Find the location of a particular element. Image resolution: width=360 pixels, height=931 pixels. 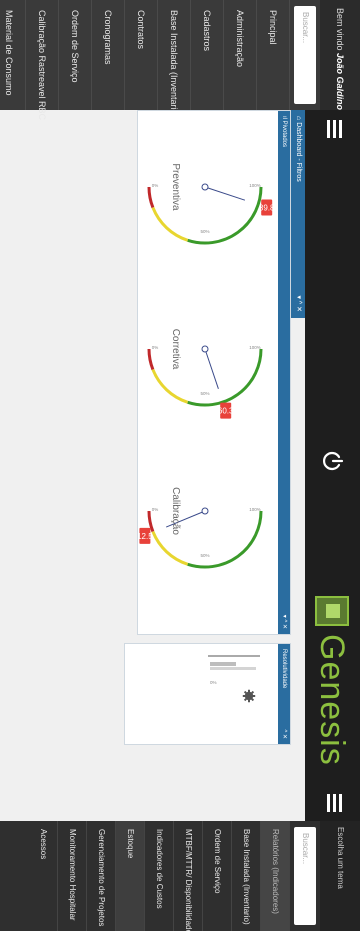

report-monitoramento: Monitoramento Hospitalar is located at coordinates (72, 876).